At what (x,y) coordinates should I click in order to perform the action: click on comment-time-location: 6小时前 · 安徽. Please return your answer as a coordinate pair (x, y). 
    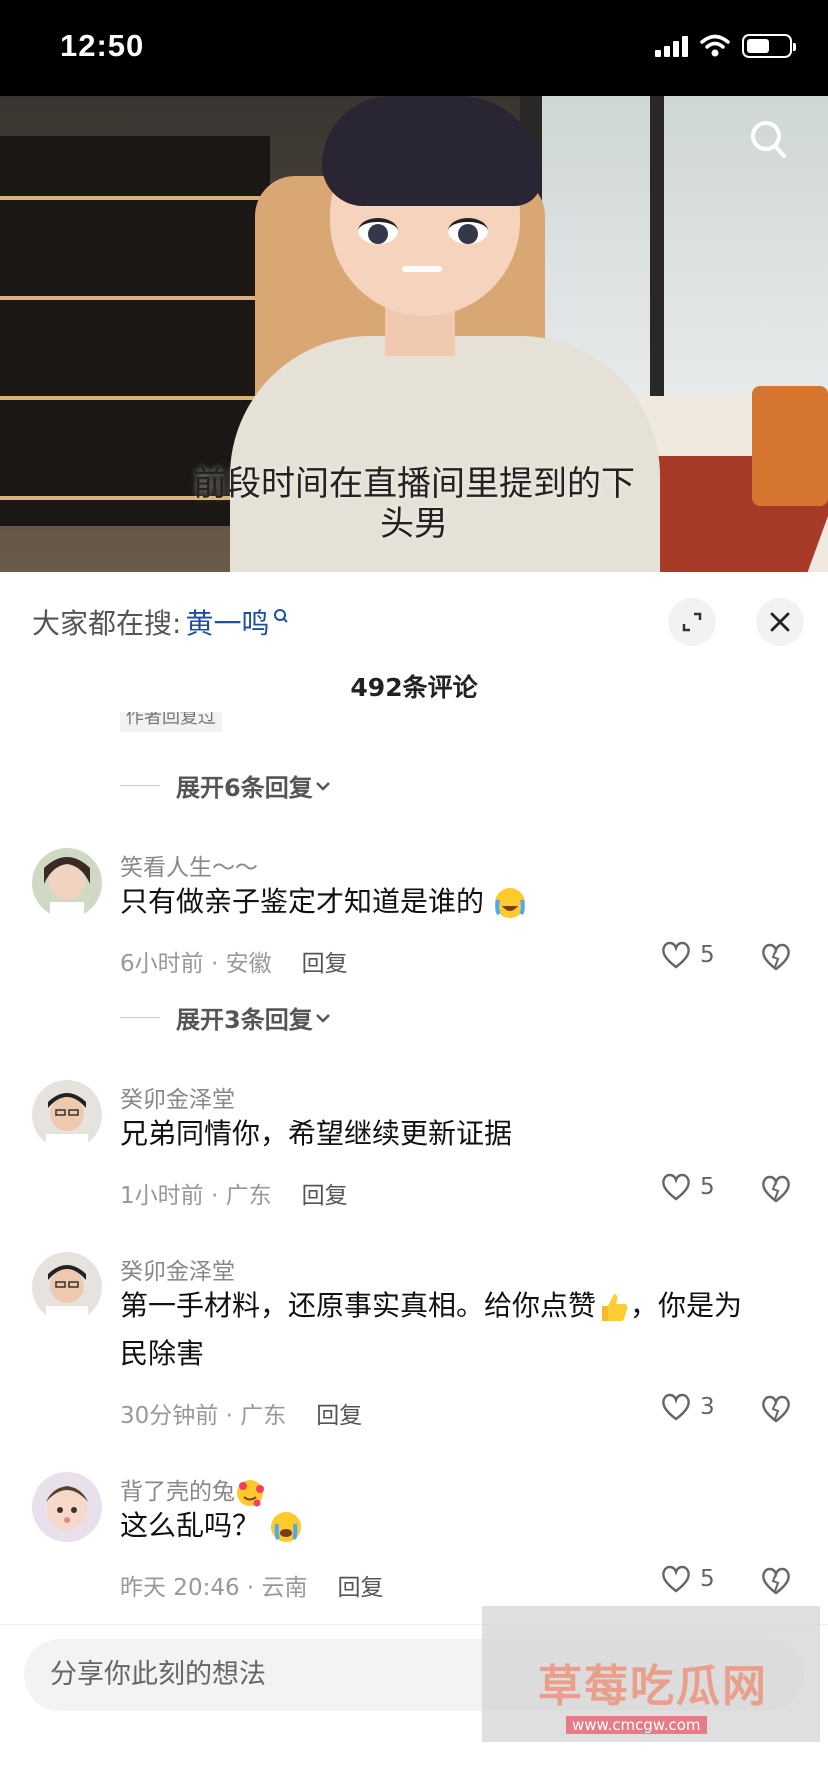
    Looking at the image, I should click on (196, 964).